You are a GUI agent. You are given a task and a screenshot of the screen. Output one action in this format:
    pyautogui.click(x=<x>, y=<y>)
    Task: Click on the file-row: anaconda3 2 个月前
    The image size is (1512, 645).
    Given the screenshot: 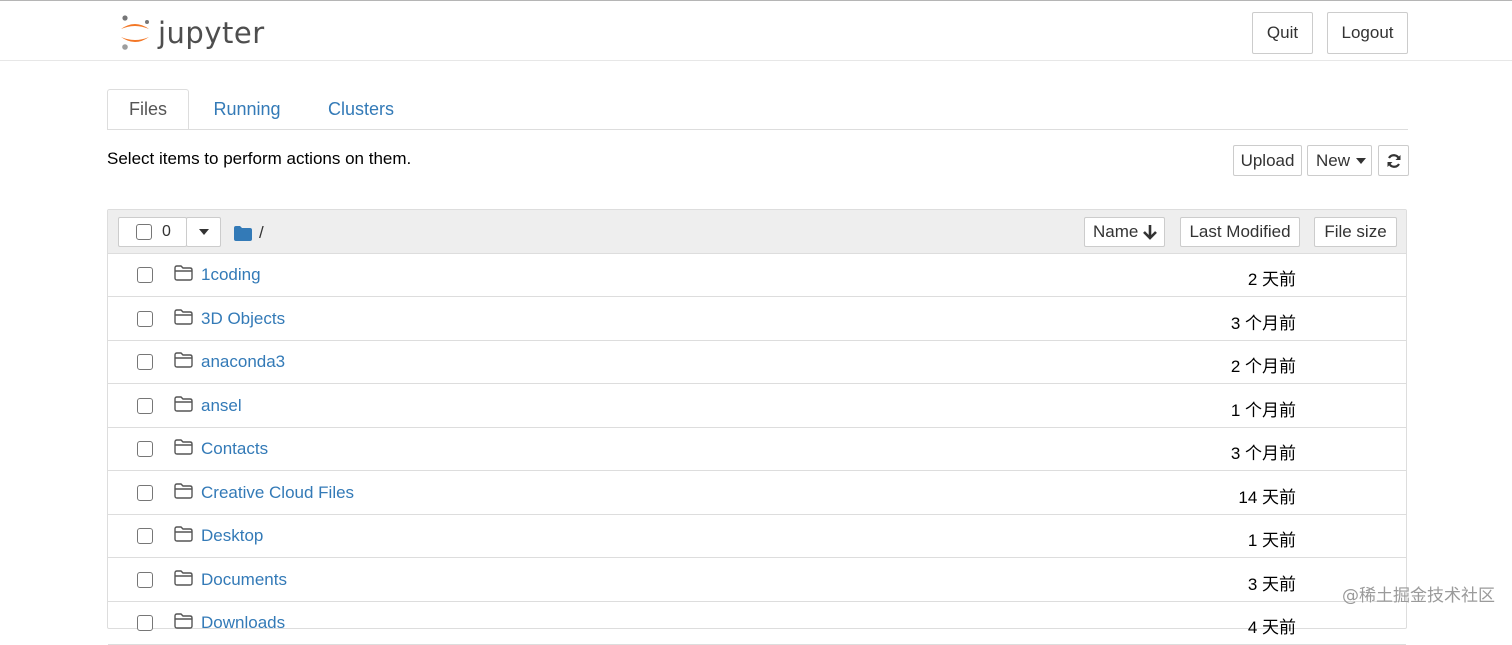 What is the action you would take?
    pyautogui.click(x=757, y=362)
    